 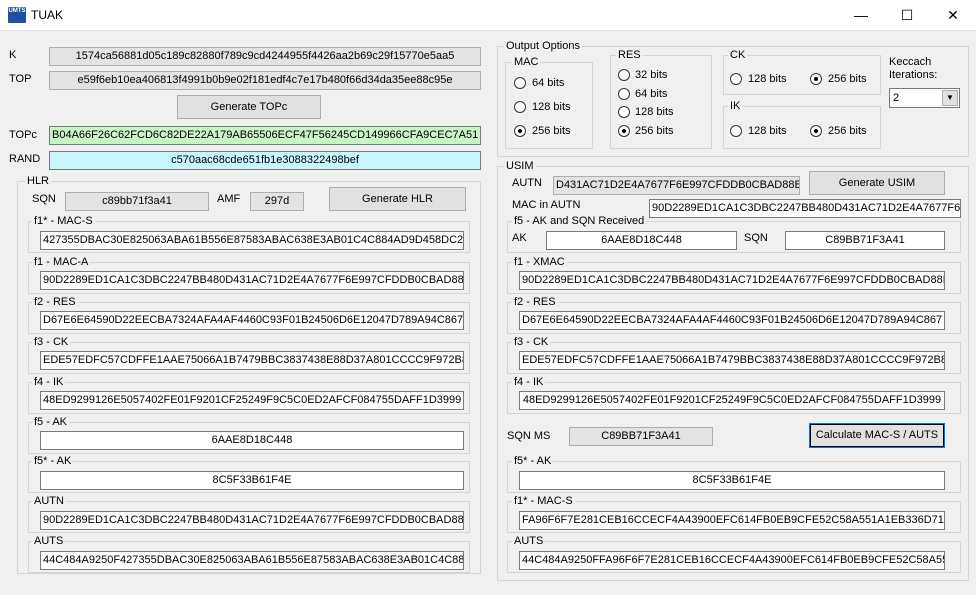 What do you see at coordinates (535, 302) in the screenshot?
I see `usim-res-label: f2 - RES` at bounding box center [535, 302].